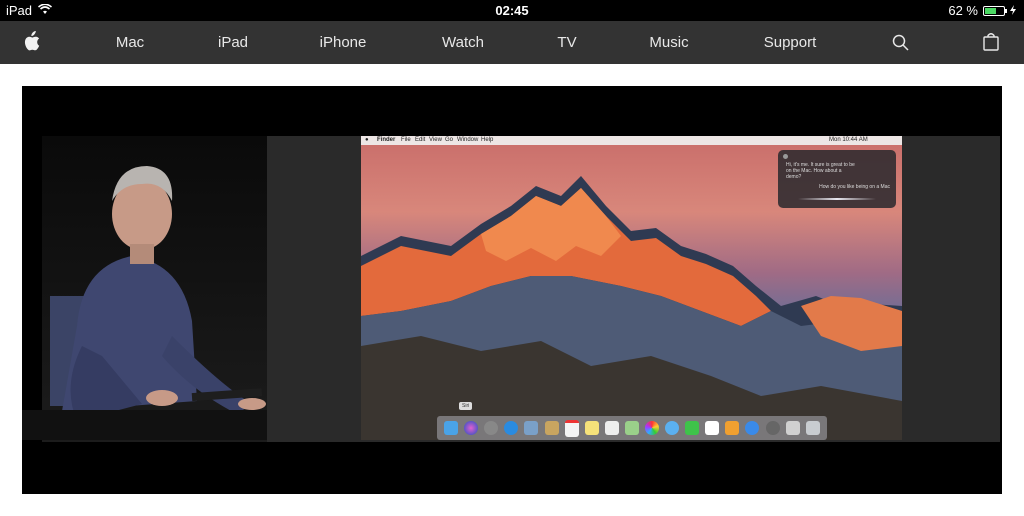 This screenshot has width=1024, height=516. What do you see at coordinates (367, 140) in the screenshot?
I see `macos-apple-icon: ●` at bounding box center [367, 140].